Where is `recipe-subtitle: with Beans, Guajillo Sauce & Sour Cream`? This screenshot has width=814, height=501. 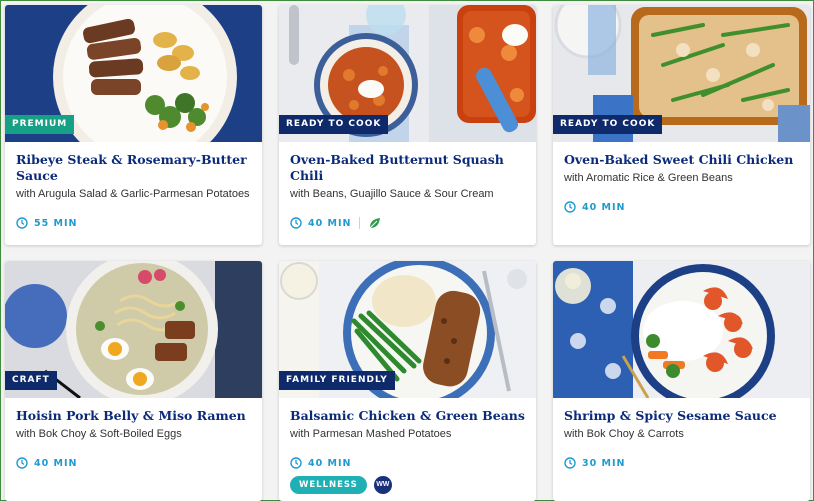
recipe-subtitle: with Beans, Guajillo Sauce & Sour Cream is located at coordinates (392, 194).